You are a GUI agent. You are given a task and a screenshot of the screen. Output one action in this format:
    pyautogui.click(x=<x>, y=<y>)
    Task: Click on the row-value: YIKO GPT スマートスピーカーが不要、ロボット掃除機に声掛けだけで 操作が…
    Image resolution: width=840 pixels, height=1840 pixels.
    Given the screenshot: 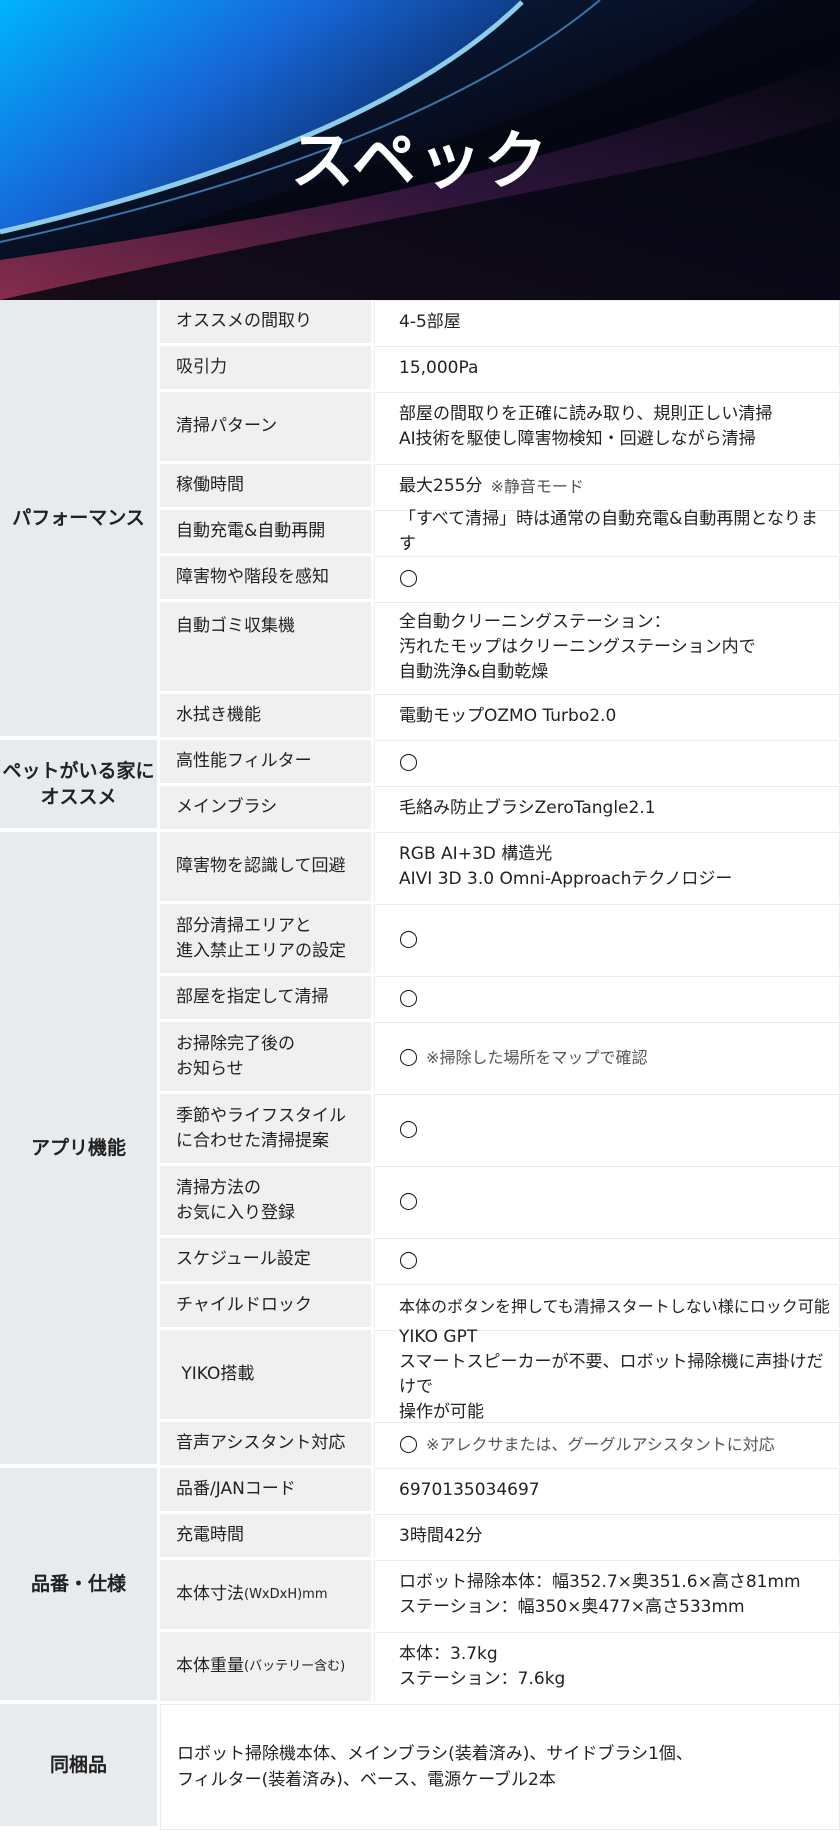 What is the action you would take?
    pyautogui.click(x=607, y=1374)
    